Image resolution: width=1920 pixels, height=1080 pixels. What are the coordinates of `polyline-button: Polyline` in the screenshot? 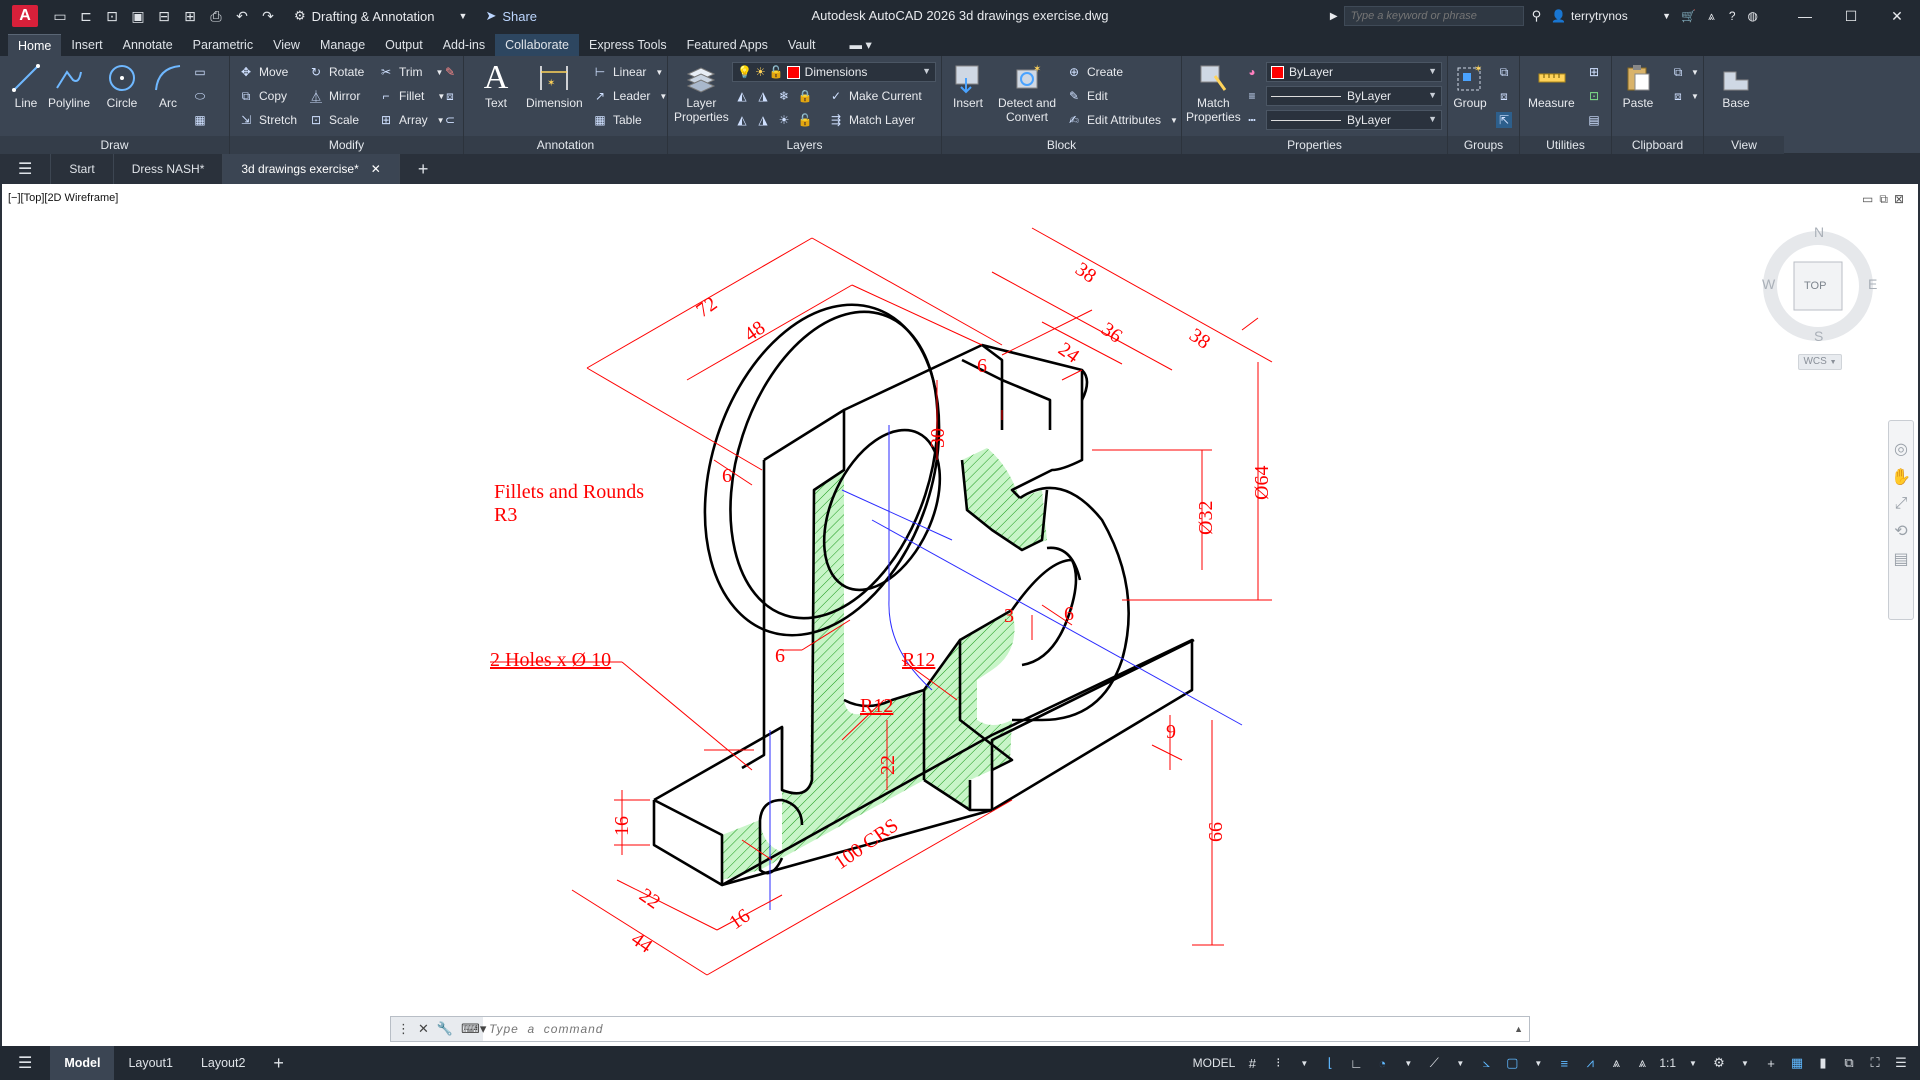 It's located at (69, 85).